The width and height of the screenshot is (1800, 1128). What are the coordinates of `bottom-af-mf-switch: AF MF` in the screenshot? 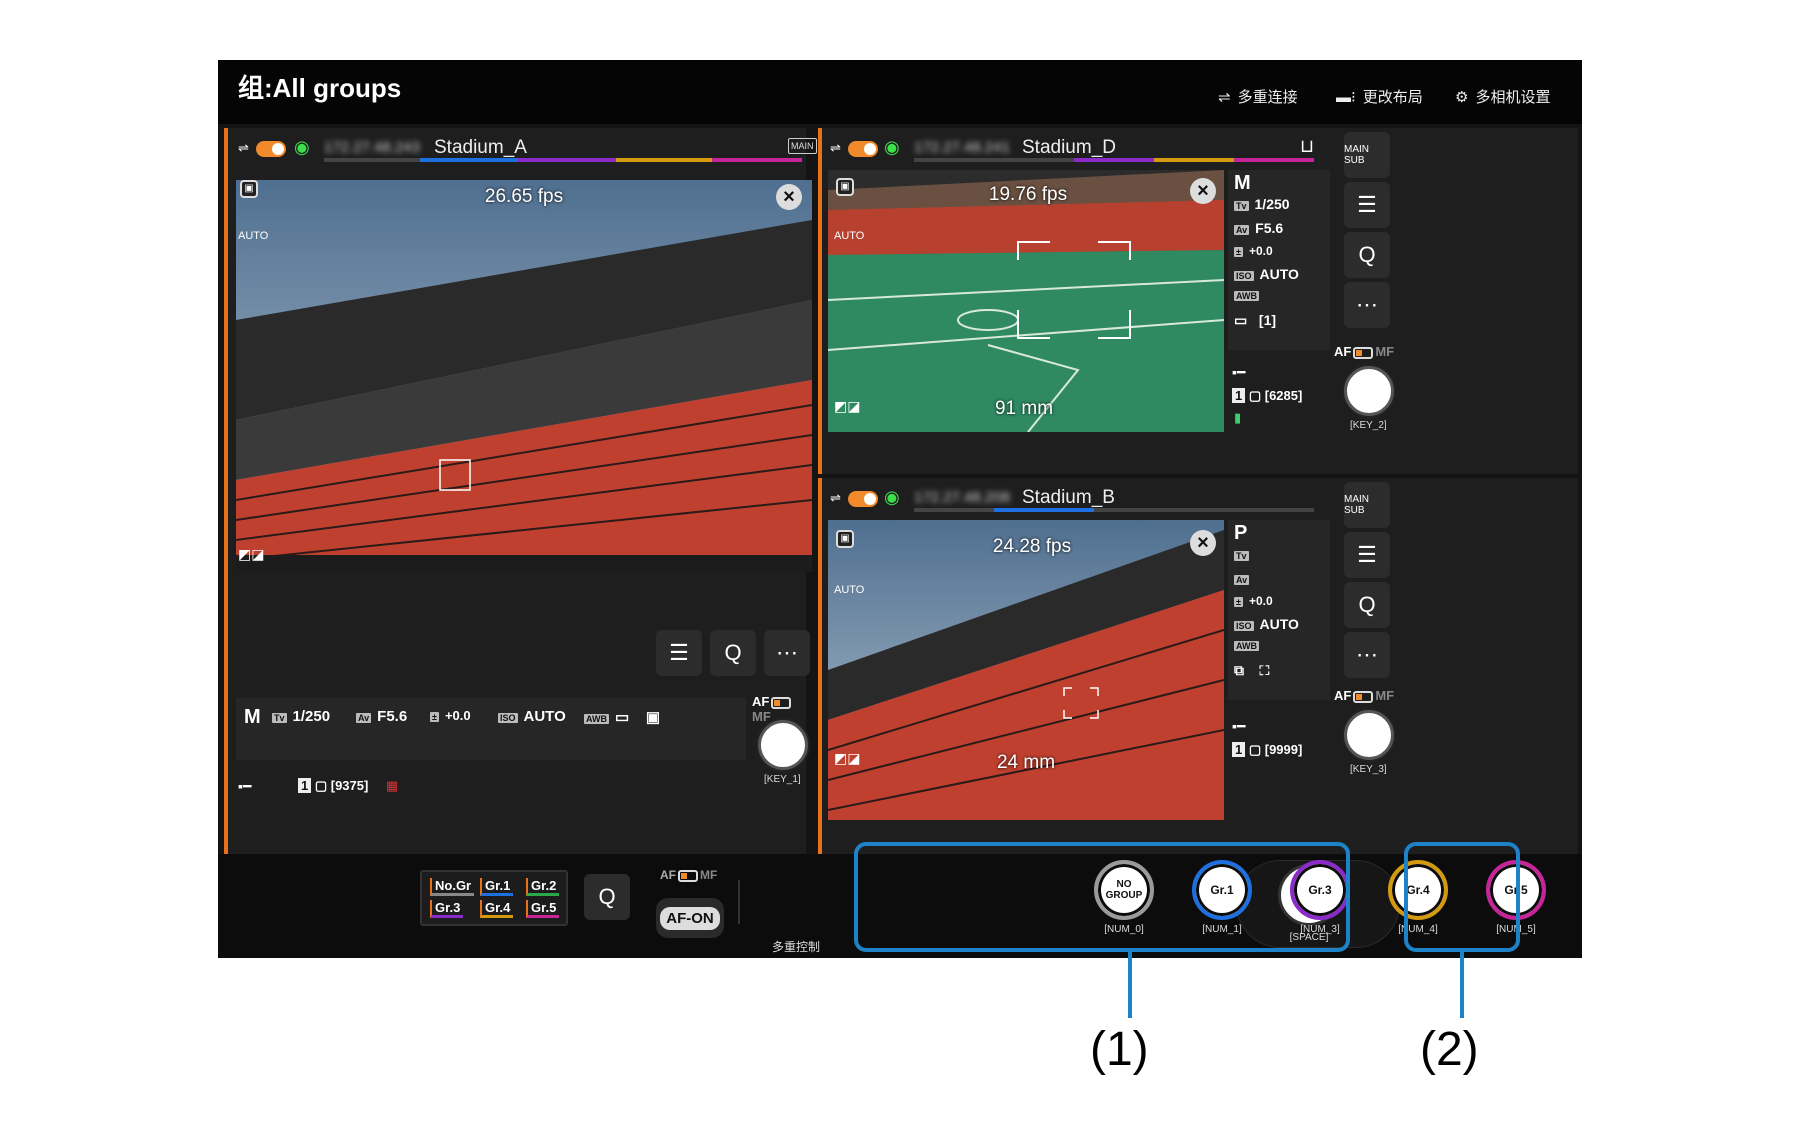 It's located at (688, 875).